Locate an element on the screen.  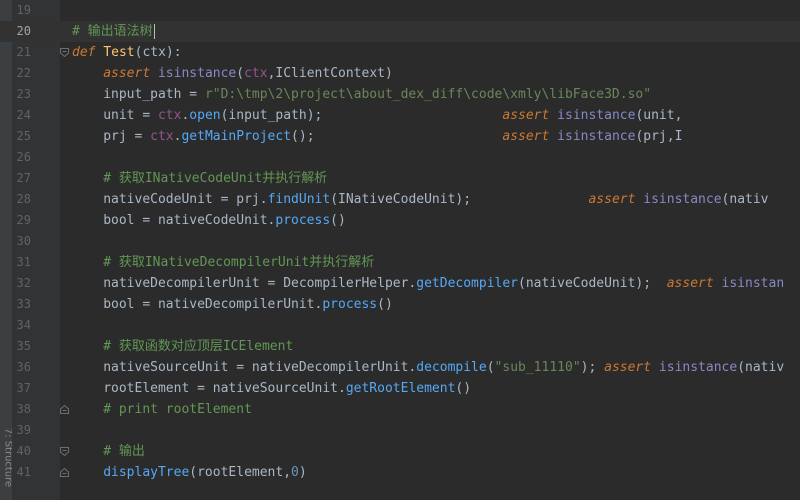
code-token: findUnit is located at coordinates (299, 199).